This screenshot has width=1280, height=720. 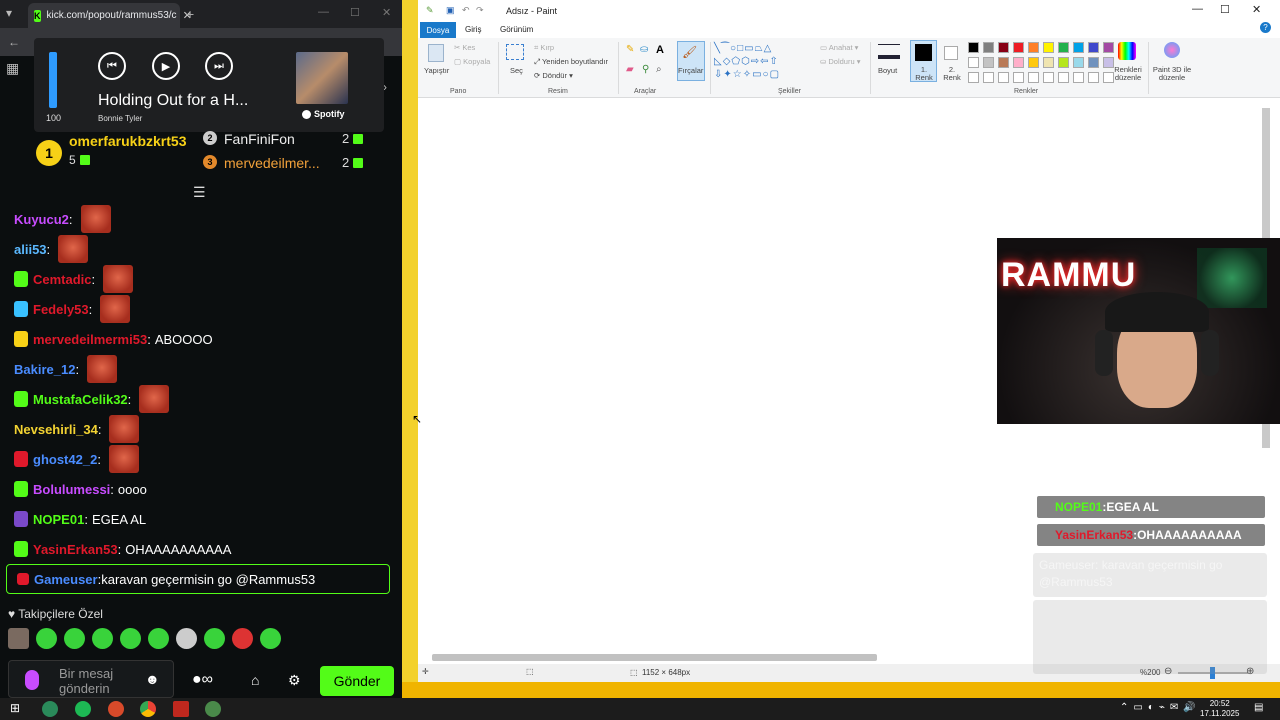 I want to click on edit-colors-icon, so click(x=1127, y=51).